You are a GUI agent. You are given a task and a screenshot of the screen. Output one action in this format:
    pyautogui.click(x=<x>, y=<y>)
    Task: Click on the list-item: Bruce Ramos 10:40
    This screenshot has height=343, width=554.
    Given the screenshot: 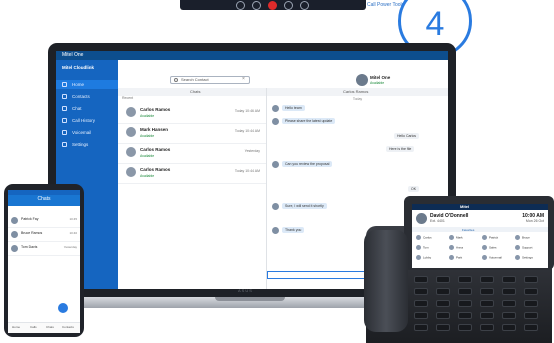 What is the action you would take?
    pyautogui.click(x=44, y=235)
    